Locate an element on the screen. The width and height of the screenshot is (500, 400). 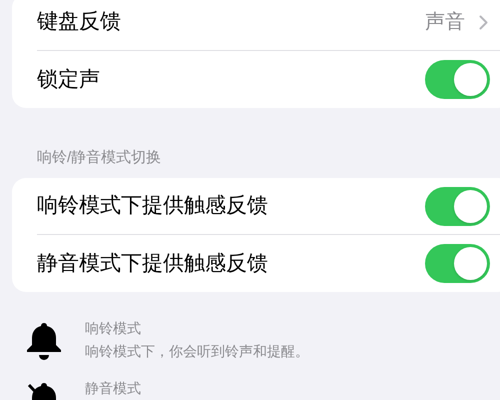
setting-label: 键盘反馈 is located at coordinates (79, 22).